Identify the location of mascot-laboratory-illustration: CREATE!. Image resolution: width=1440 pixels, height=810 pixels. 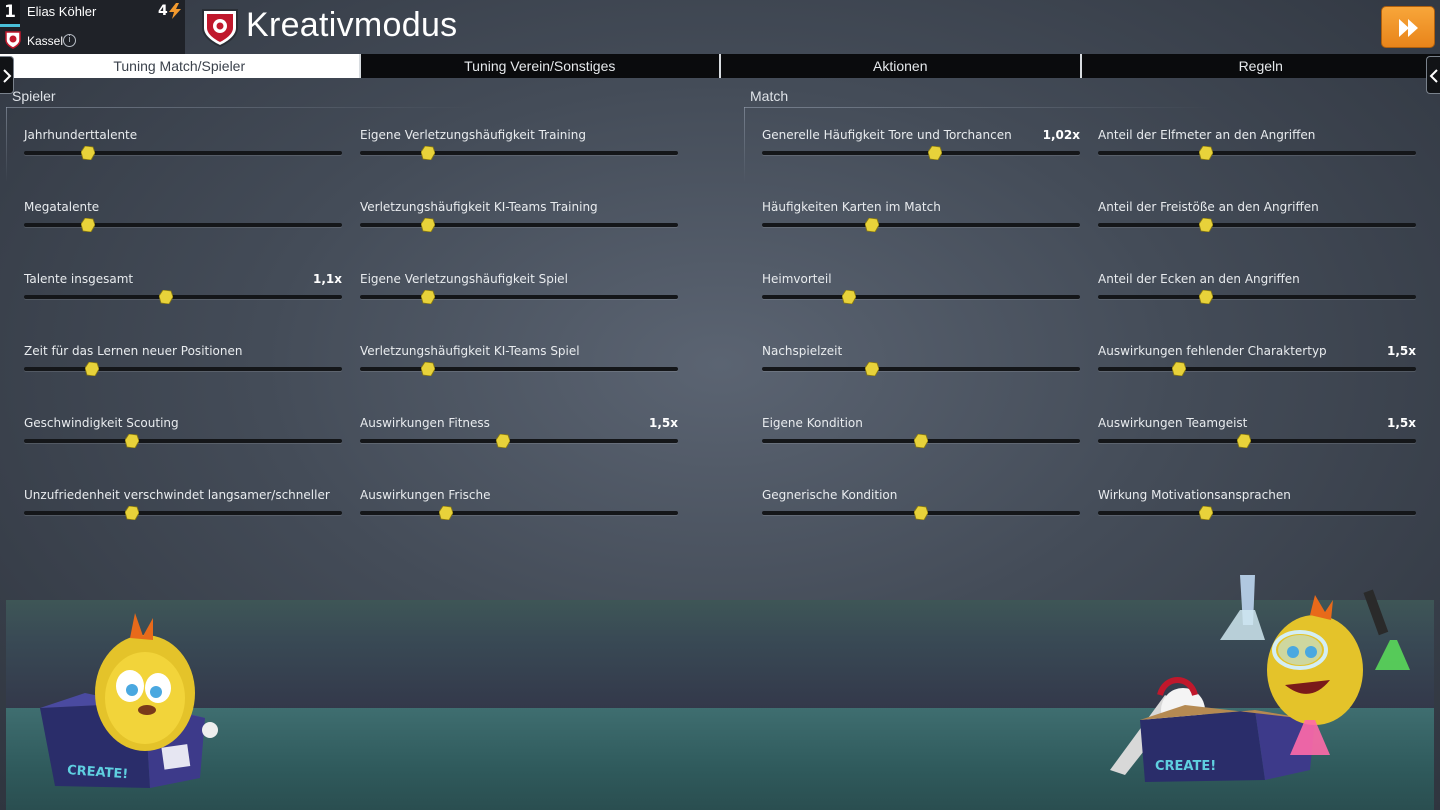
(1260, 678).